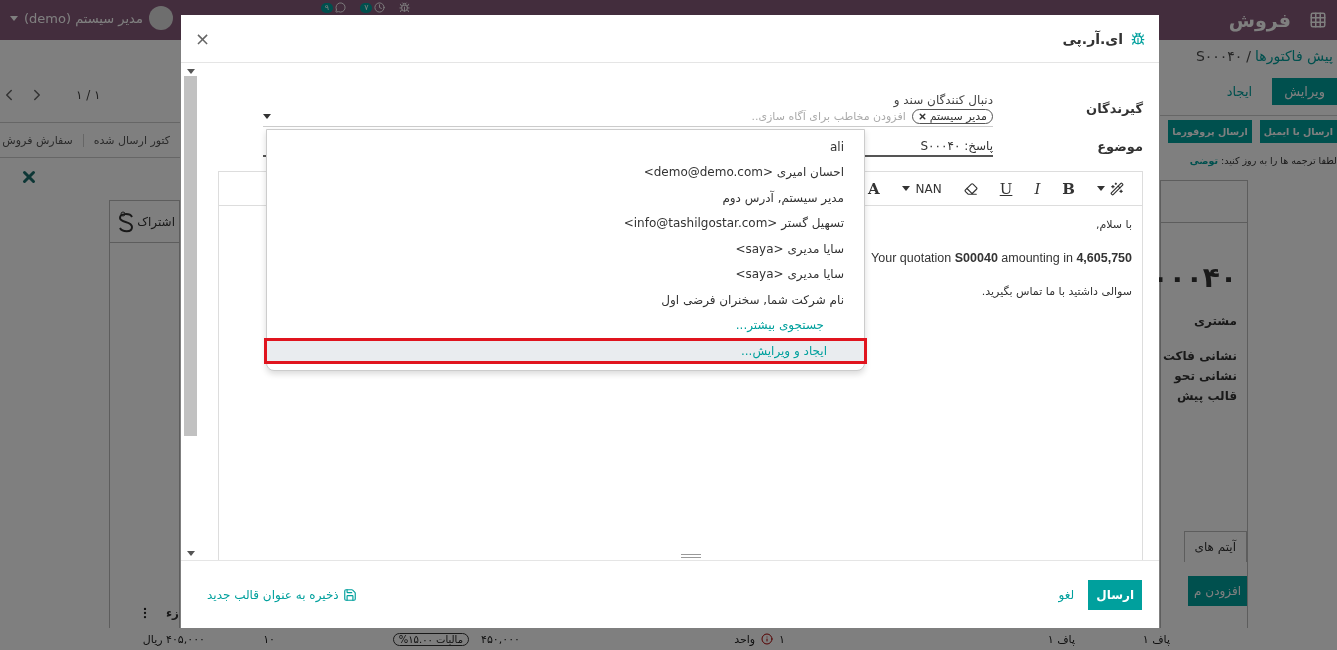  I want to click on field-label: مشتری, so click(1215, 321).